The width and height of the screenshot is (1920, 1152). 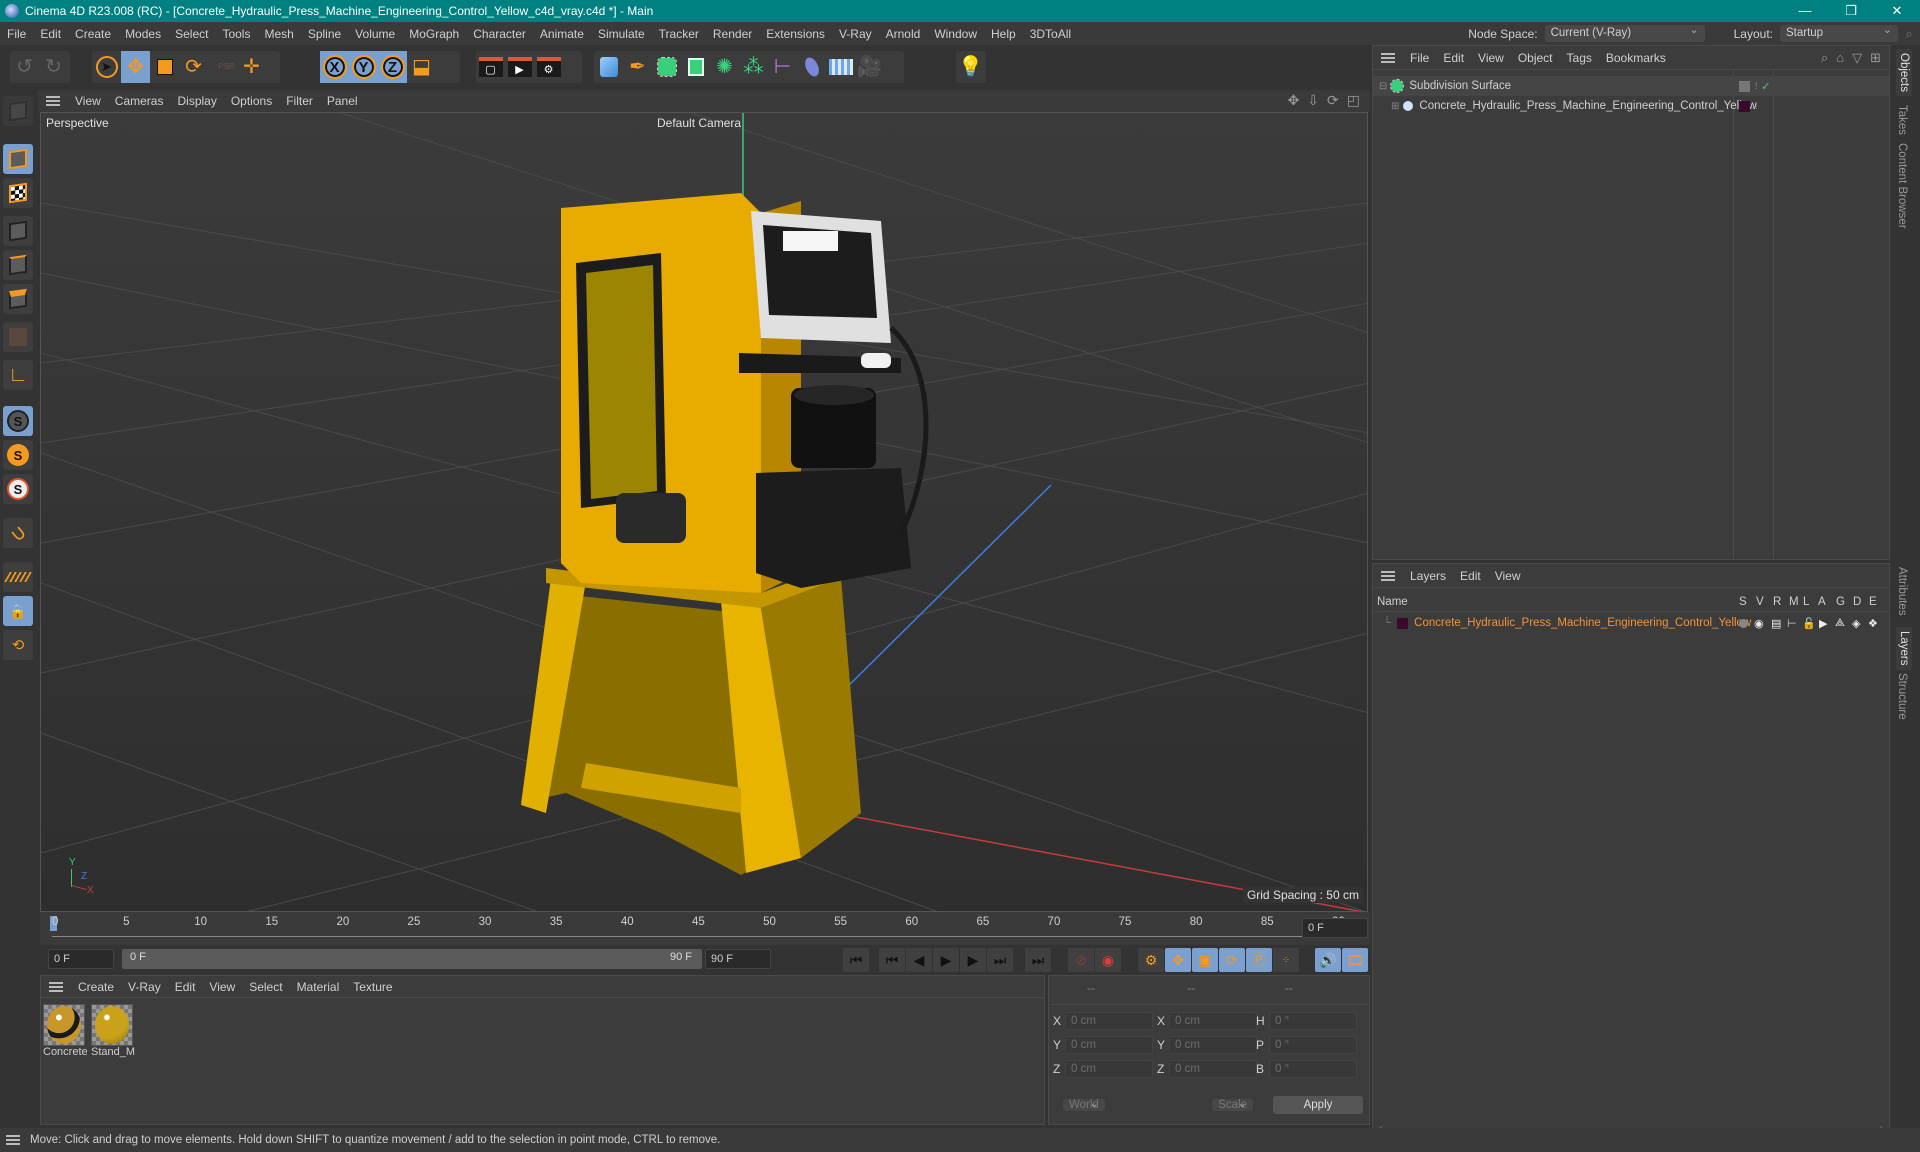 I want to click on viewport-menu-display: Display, so click(x=196, y=101).